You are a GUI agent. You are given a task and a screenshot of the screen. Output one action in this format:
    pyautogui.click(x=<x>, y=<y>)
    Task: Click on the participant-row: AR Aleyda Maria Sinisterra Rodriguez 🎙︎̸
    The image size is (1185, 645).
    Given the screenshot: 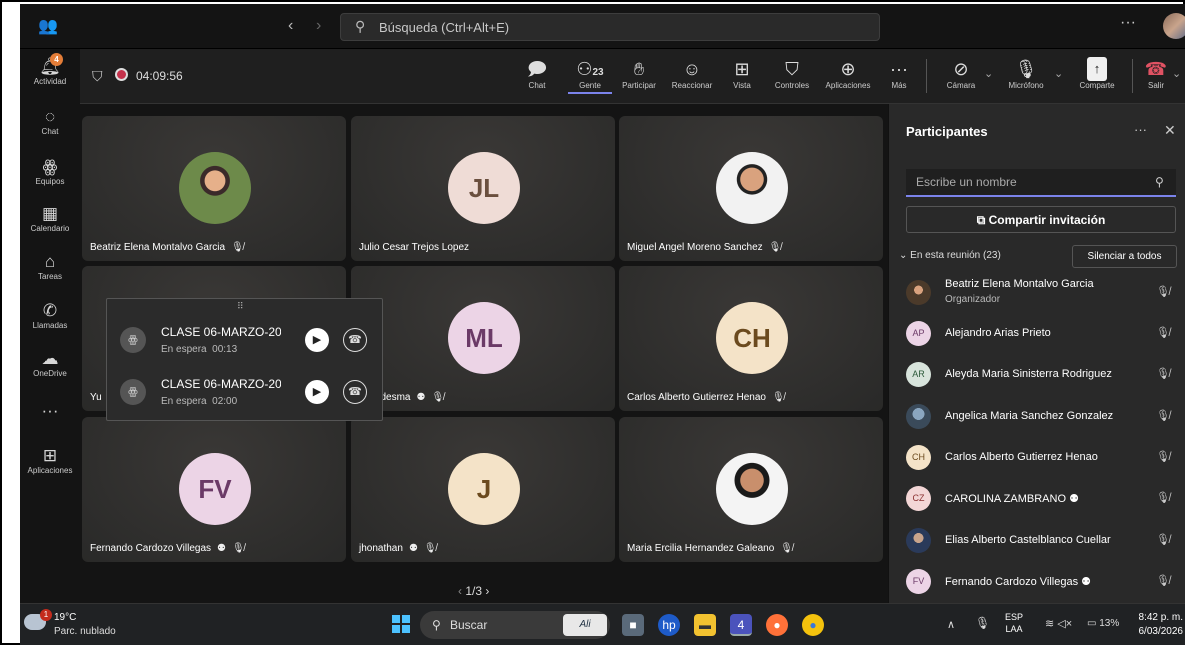 What is the action you would take?
    pyautogui.click(x=1037, y=374)
    